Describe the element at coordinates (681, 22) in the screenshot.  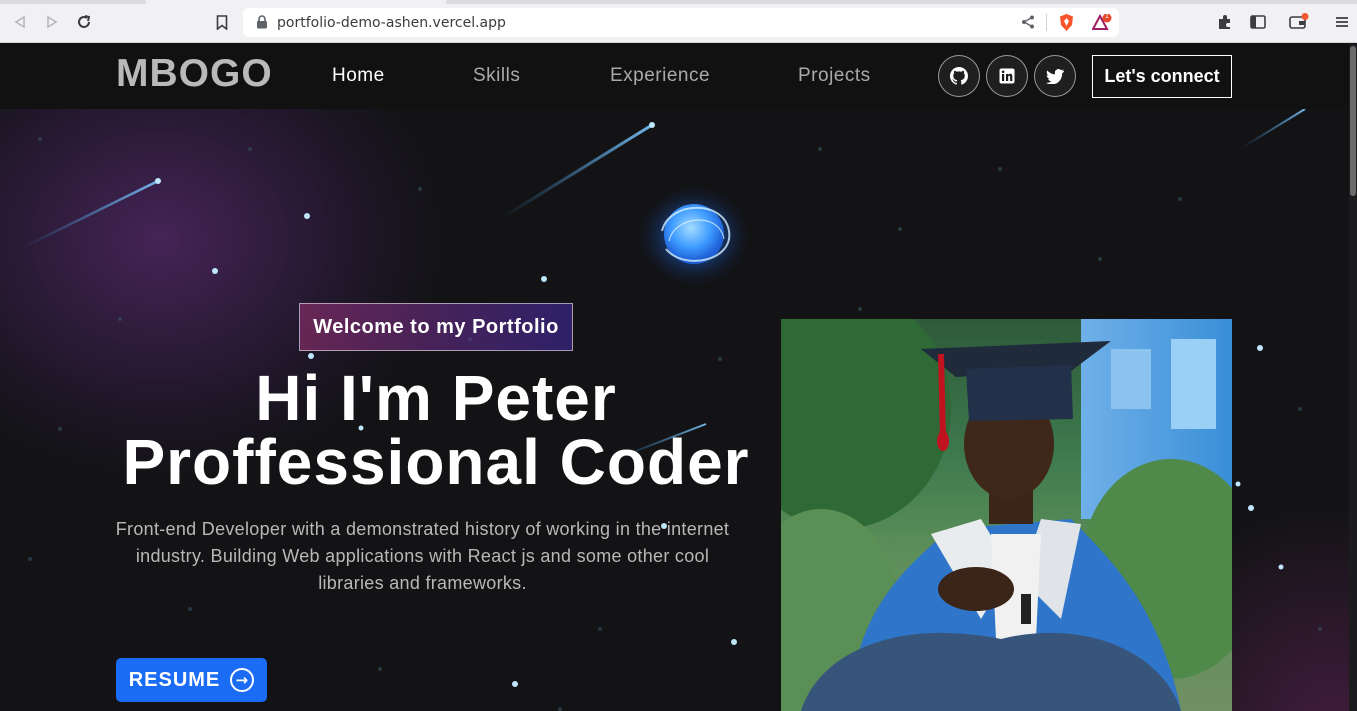
I see `address-bar: portfolio-demo-ashen.vercel.app 1` at that location.